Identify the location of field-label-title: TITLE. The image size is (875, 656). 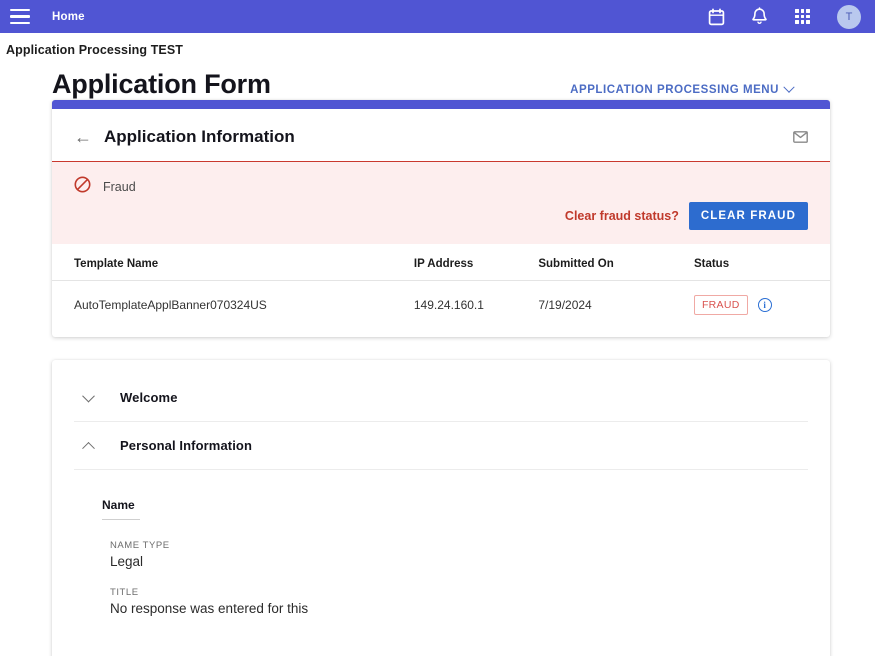
(124, 592).